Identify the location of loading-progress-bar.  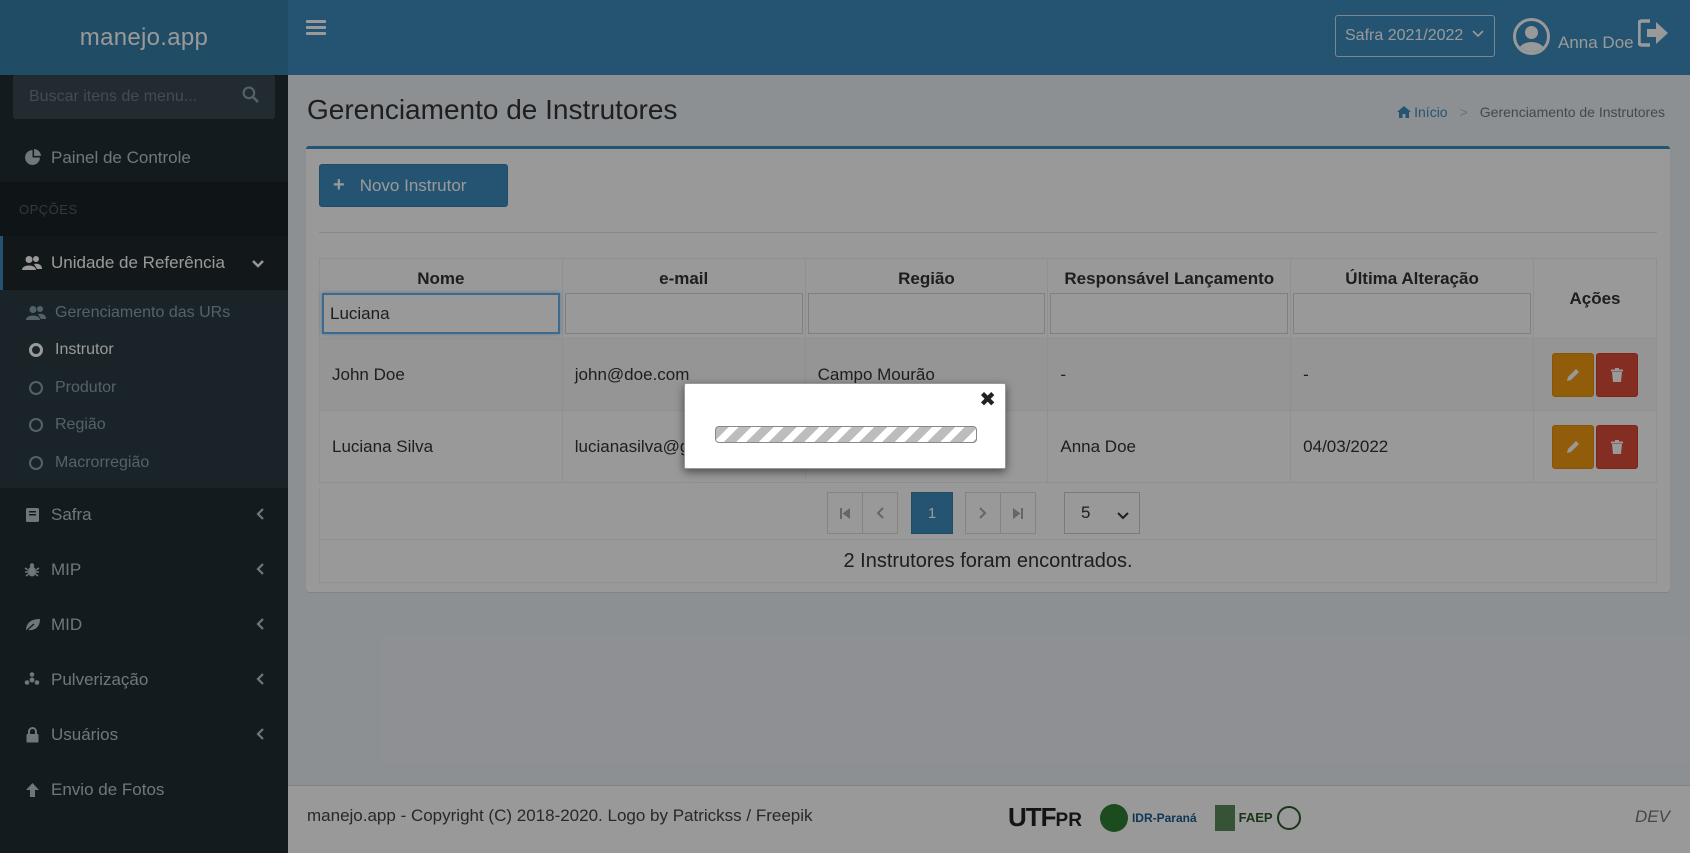
(846, 434).